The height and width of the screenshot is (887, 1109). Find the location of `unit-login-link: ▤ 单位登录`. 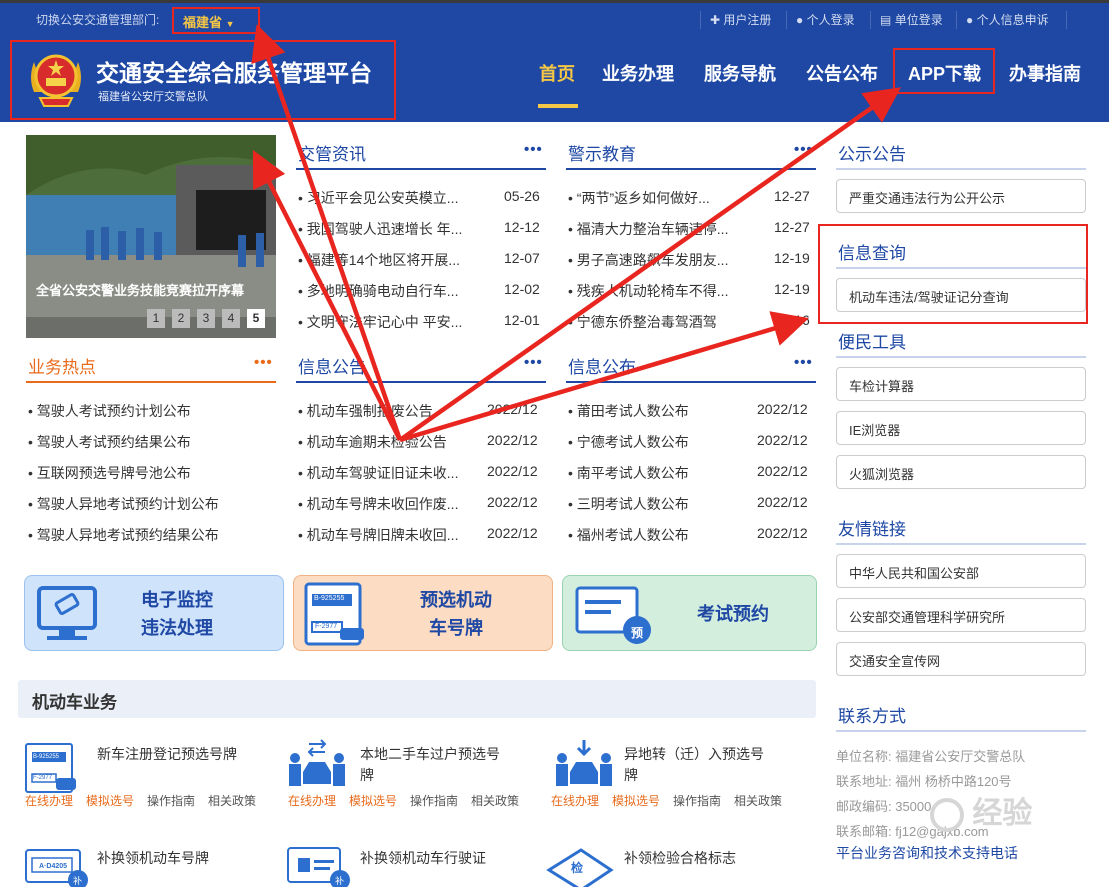

unit-login-link: ▤ 单位登录 is located at coordinates (911, 19).